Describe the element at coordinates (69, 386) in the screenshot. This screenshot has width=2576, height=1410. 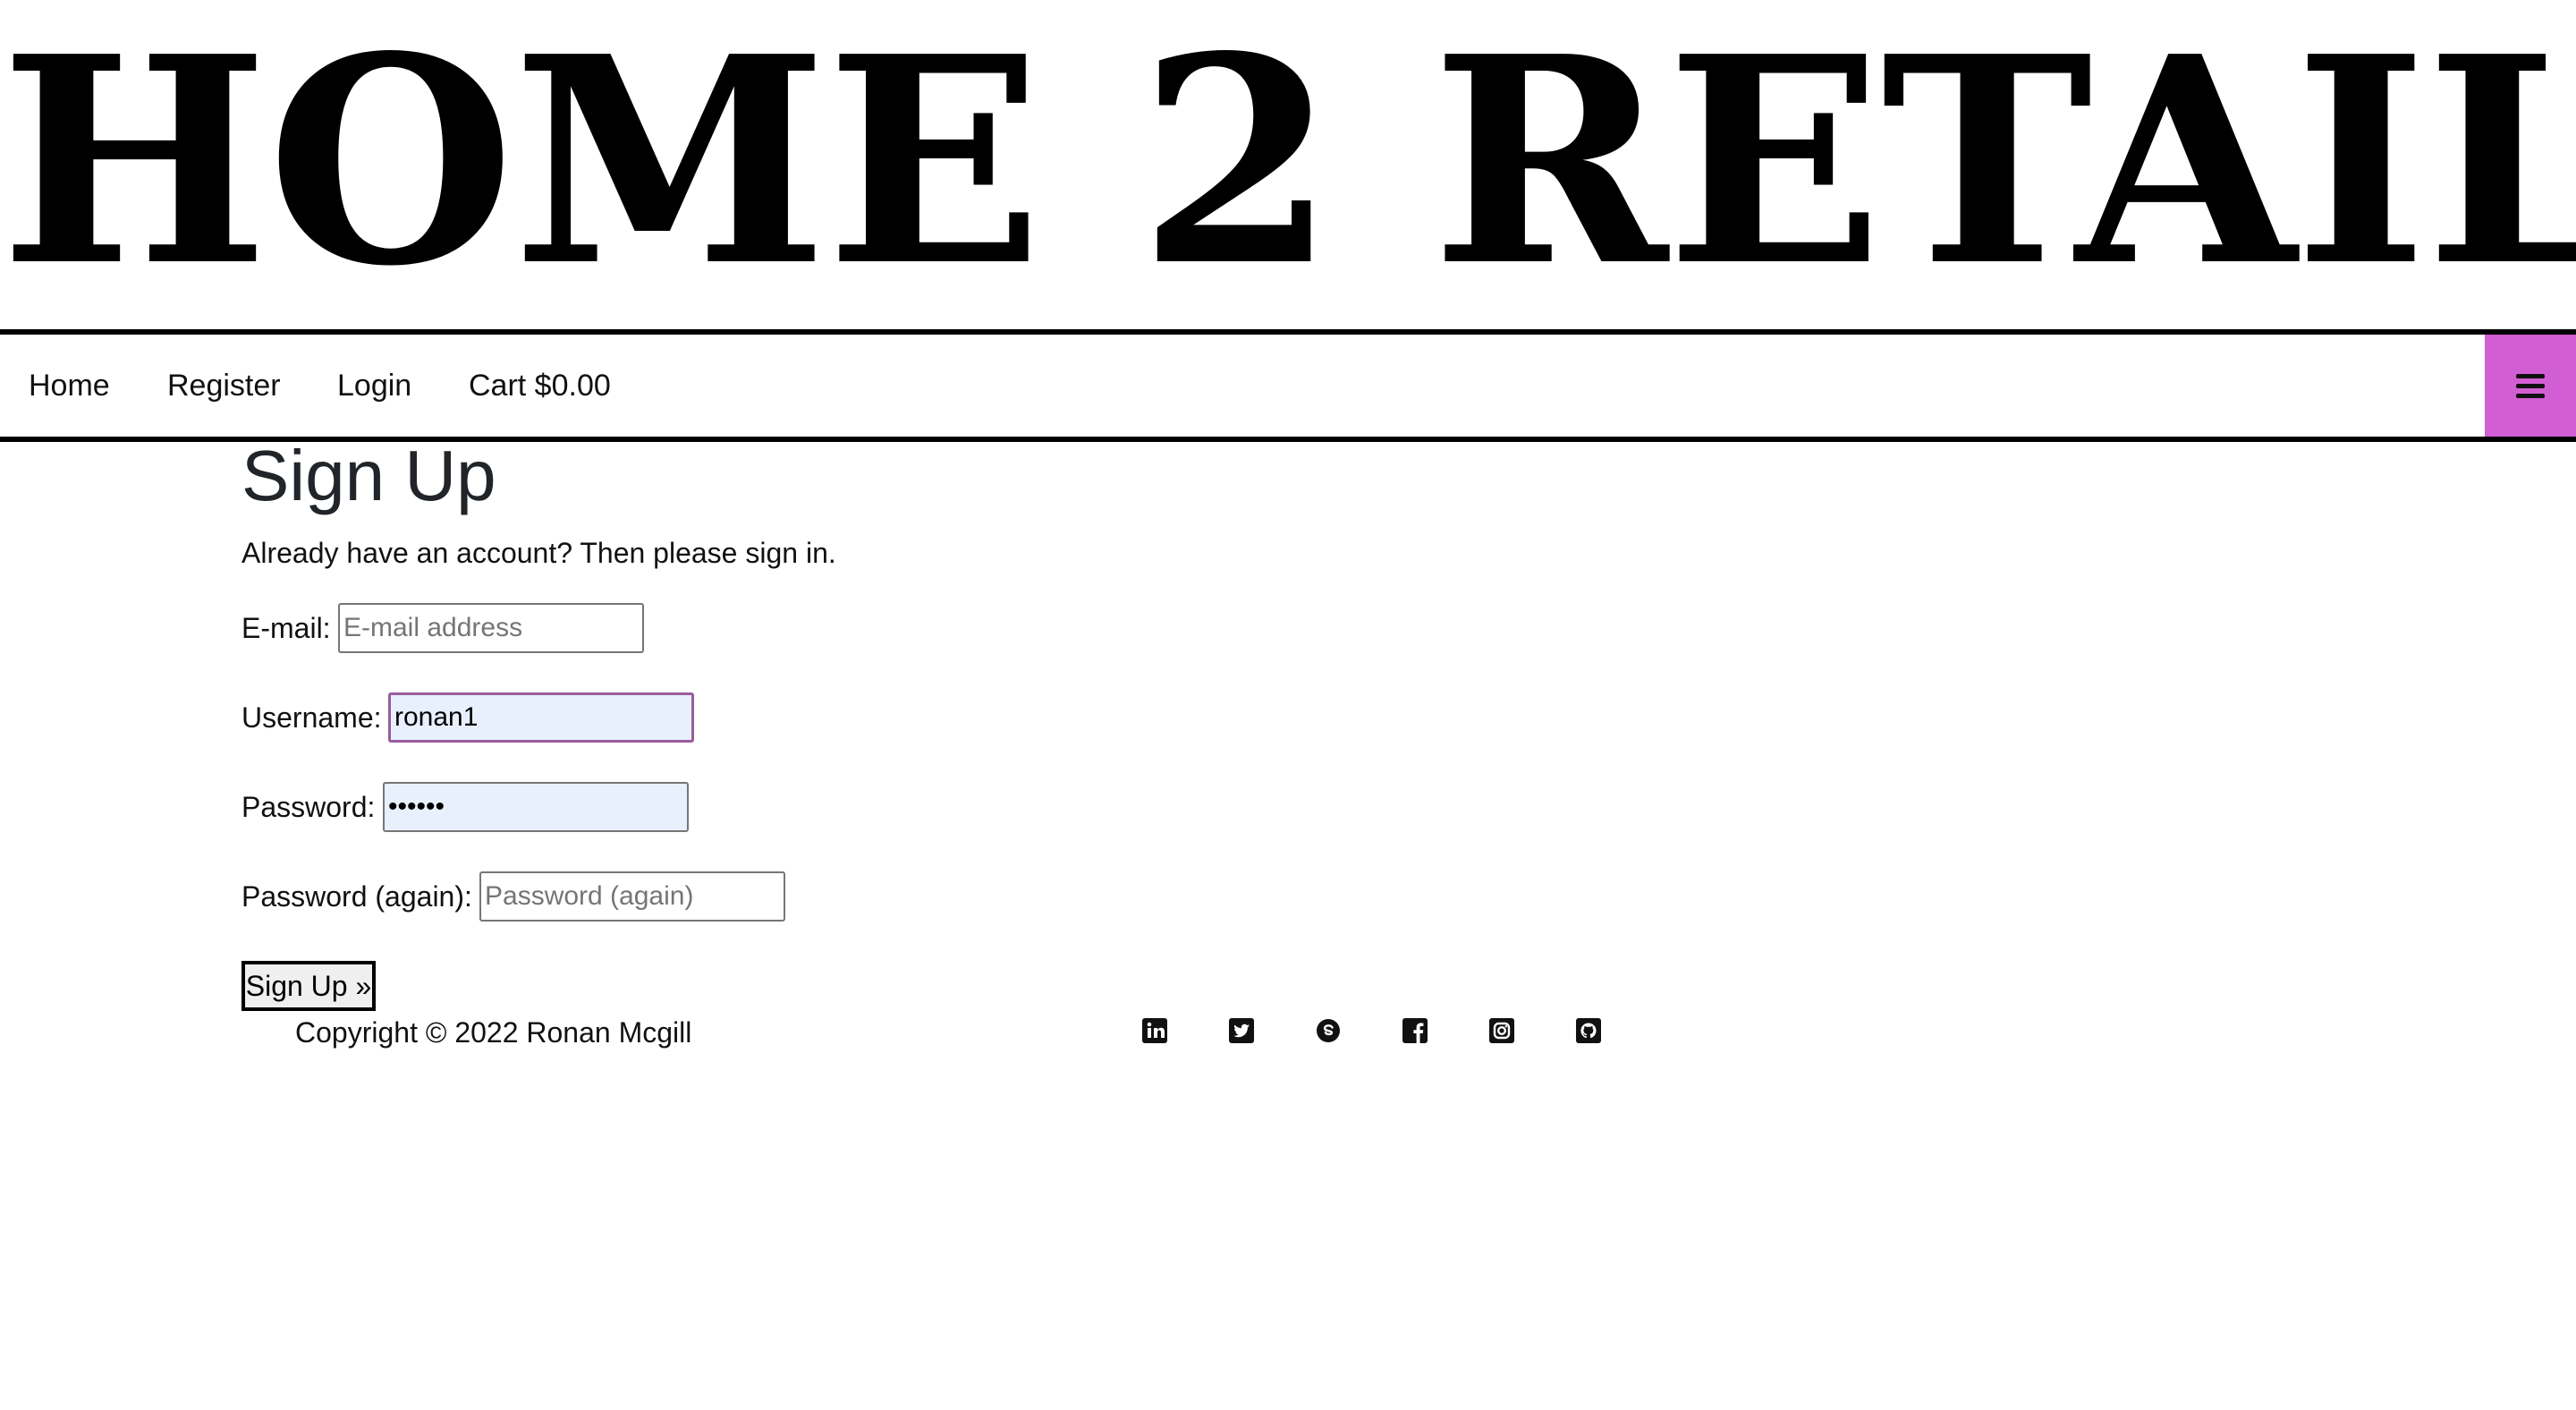
I see `nav-home-link: Home` at that location.